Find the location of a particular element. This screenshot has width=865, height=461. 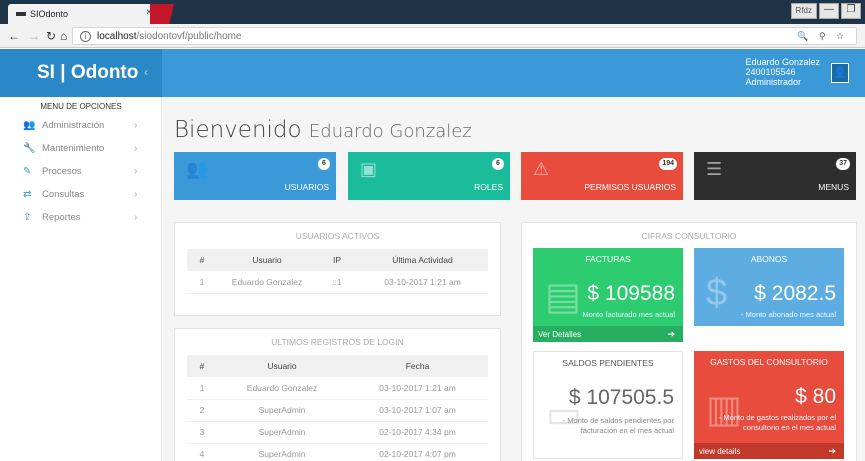

count-badge: 6 is located at coordinates (498, 164).